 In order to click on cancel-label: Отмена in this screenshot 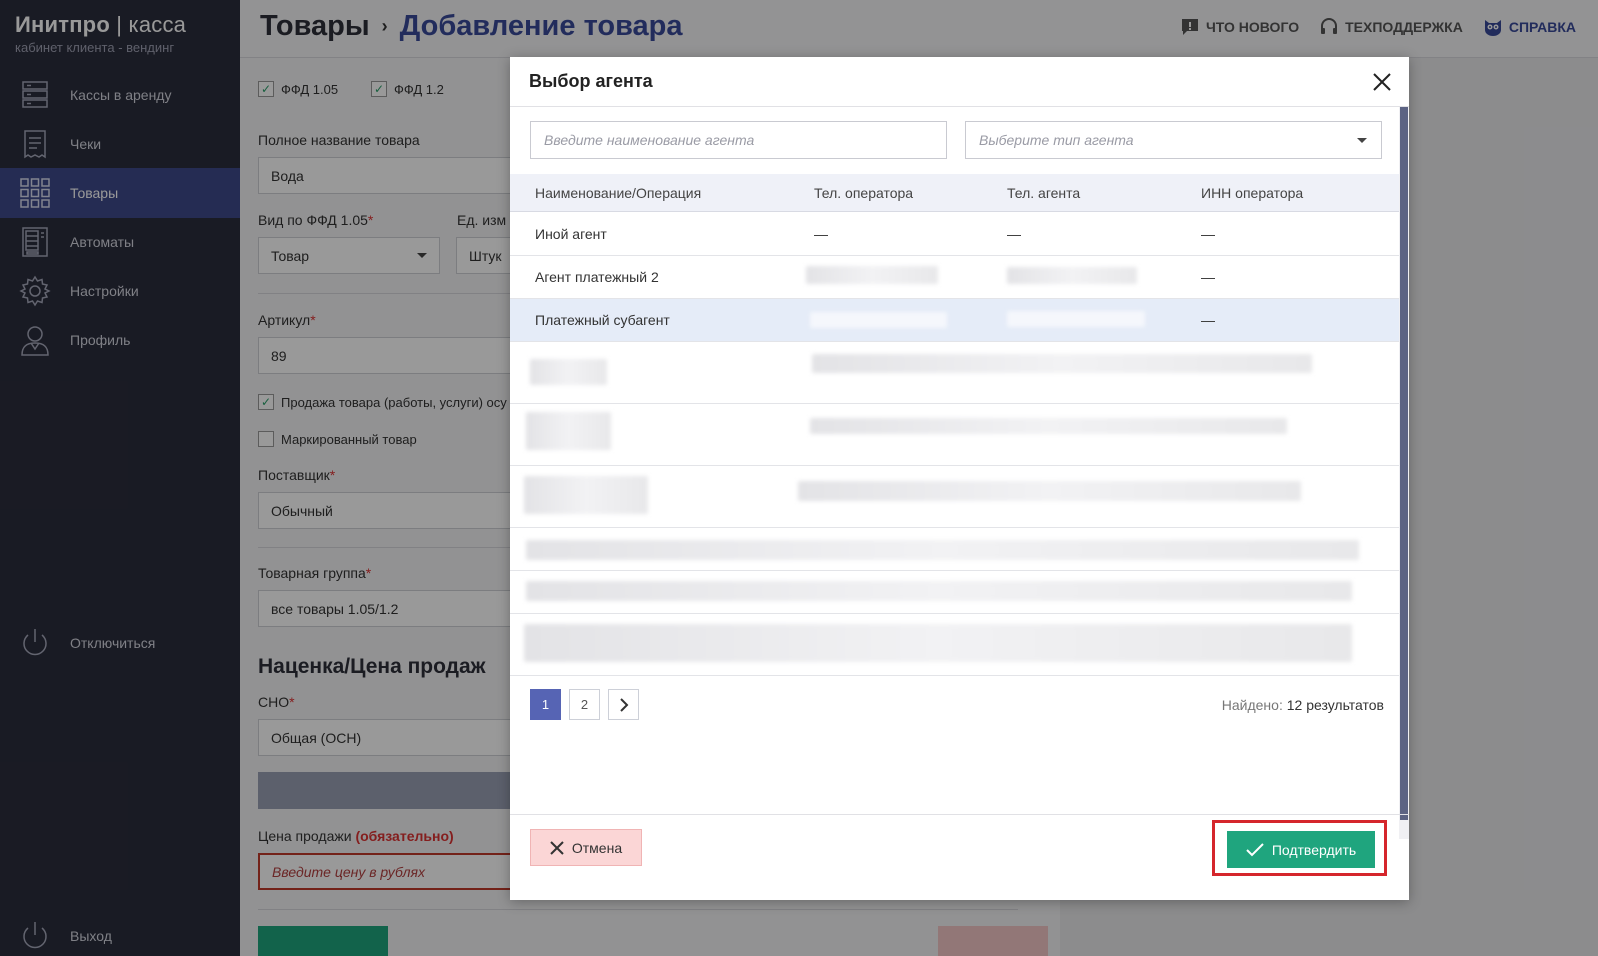, I will do `click(597, 847)`.